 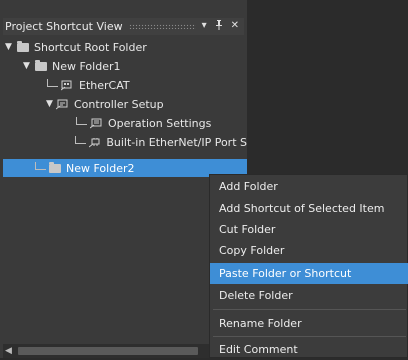 I want to click on tree-item-built-in-ethernet-ip-port: Built-in EtherNet/IP Port S, so click(x=125, y=142).